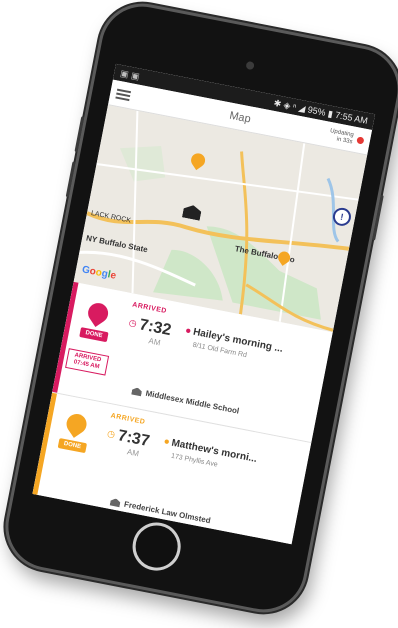  Describe the element at coordinates (378, 217) in the screenshot. I see `power-button` at that location.